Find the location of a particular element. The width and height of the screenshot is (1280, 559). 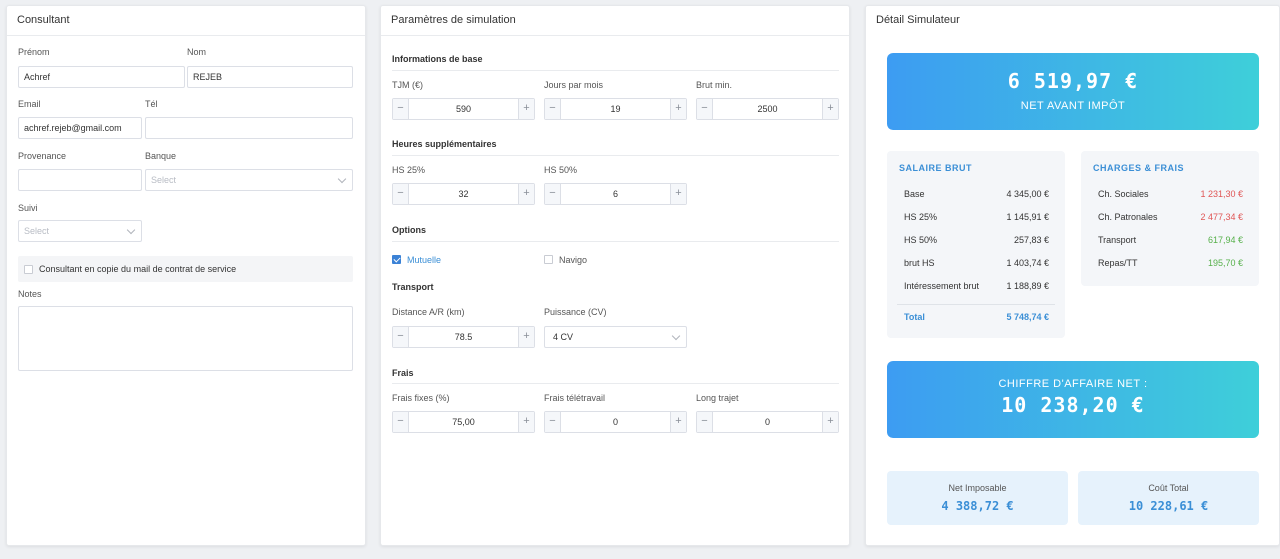

charges-frais-title: CHARGES & FRAIS is located at coordinates (1139, 168).